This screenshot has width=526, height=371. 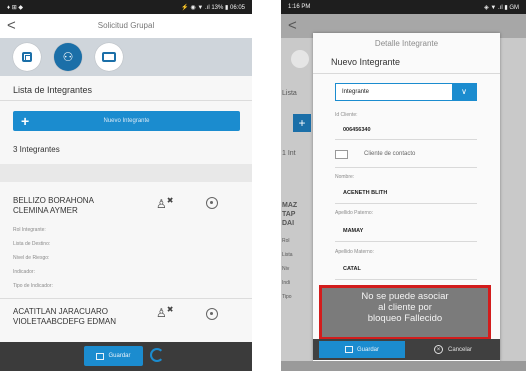 What do you see at coordinates (286, 283) in the screenshot?
I see `dimmed-text: Indi` at bounding box center [286, 283].